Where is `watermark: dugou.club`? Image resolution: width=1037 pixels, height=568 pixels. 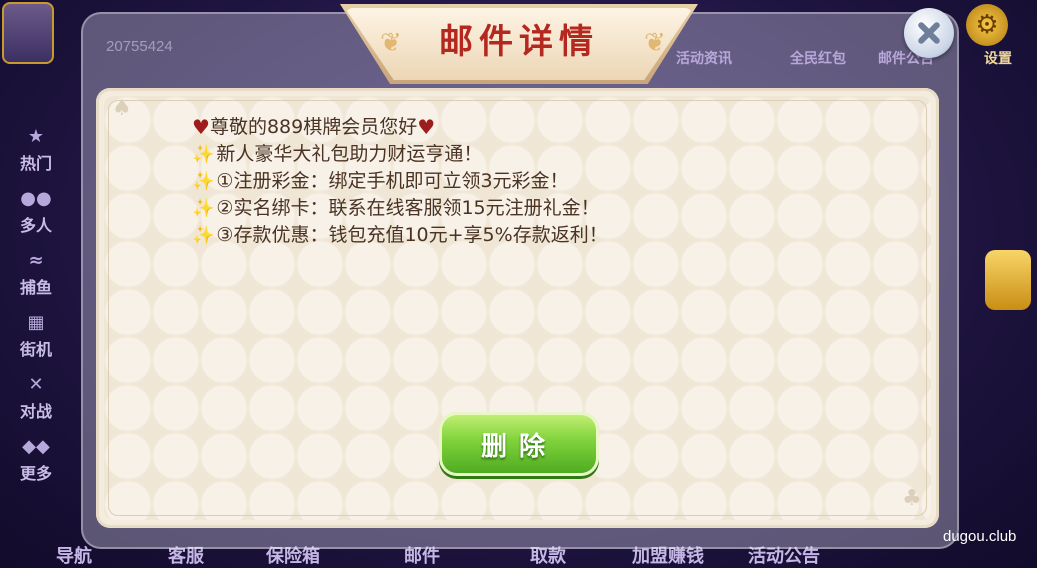 watermark: dugou.club is located at coordinates (980, 536).